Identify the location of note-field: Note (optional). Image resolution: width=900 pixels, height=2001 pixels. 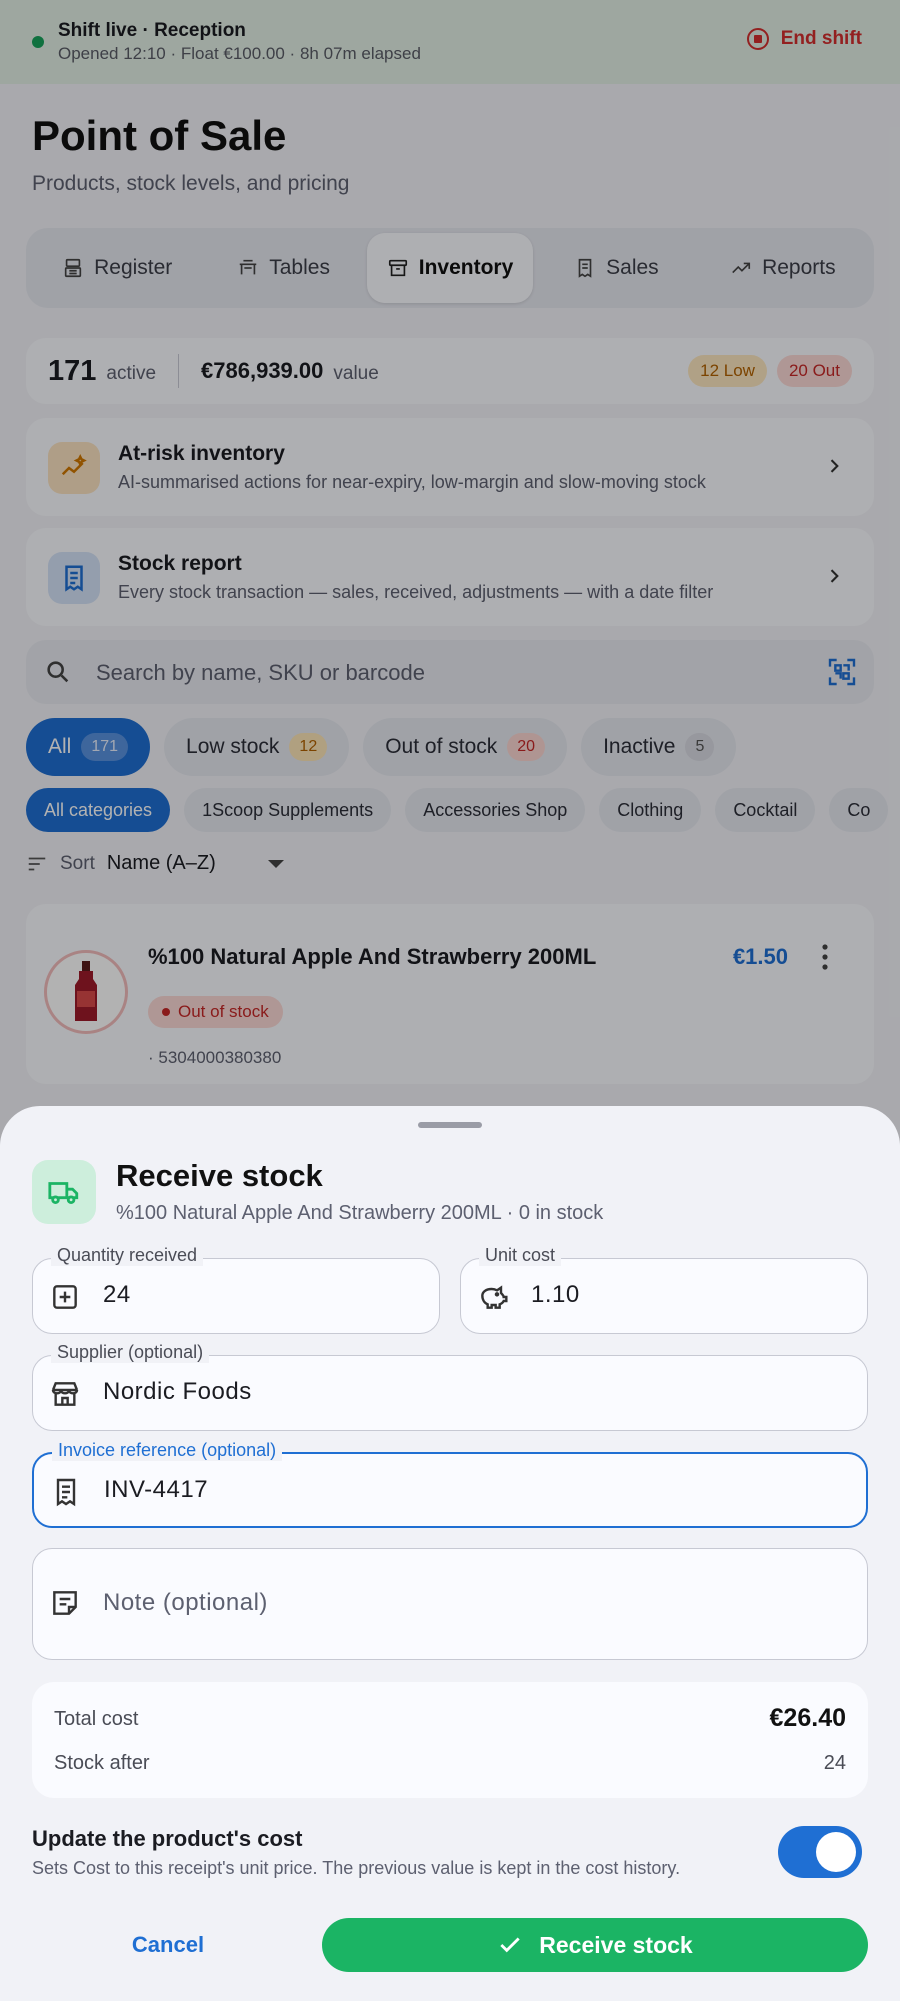
(450, 1604).